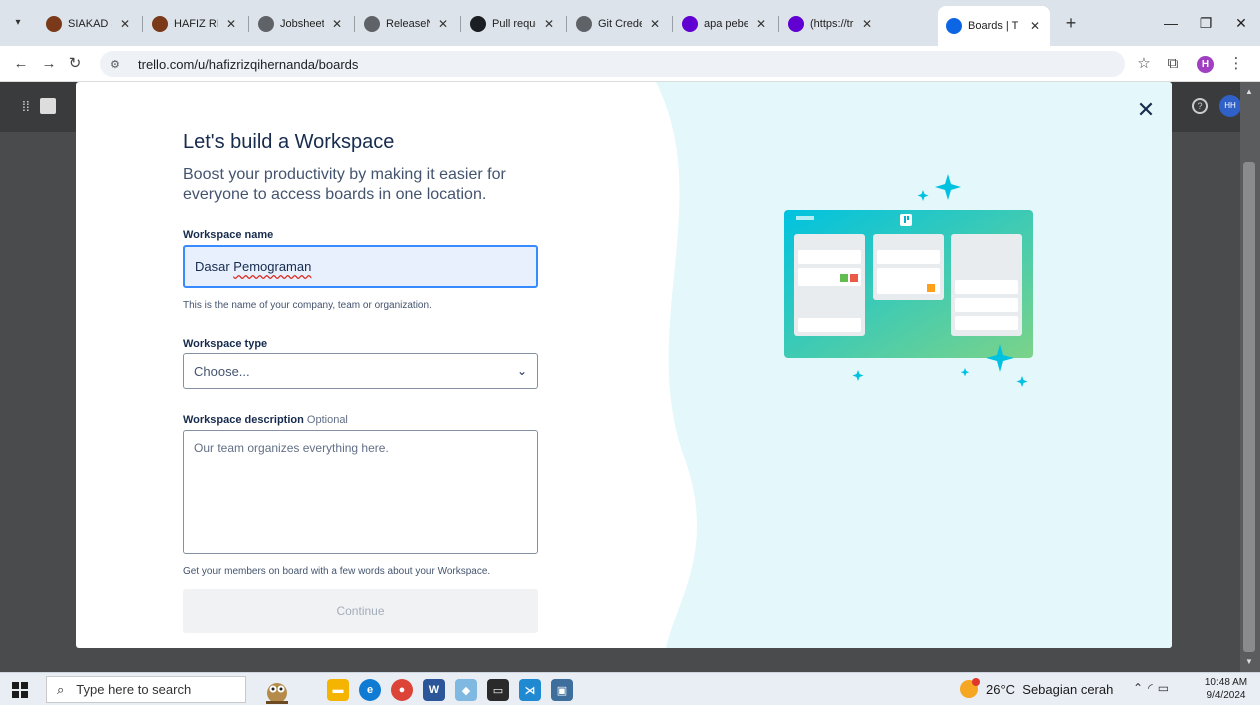 The height and width of the screenshot is (705, 1260). What do you see at coordinates (49, 64) in the screenshot?
I see `forward-button: →` at bounding box center [49, 64].